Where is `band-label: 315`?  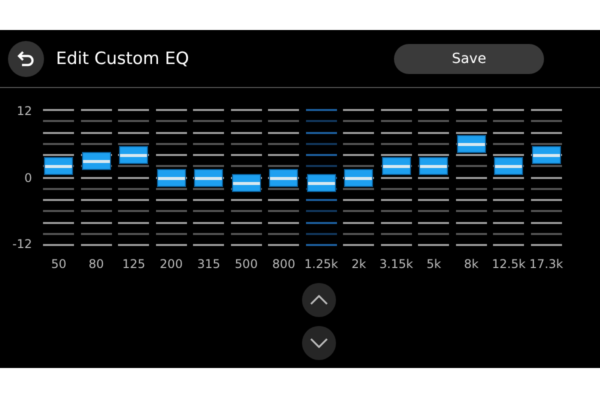
band-label: 315 is located at coordinates (208, 264).